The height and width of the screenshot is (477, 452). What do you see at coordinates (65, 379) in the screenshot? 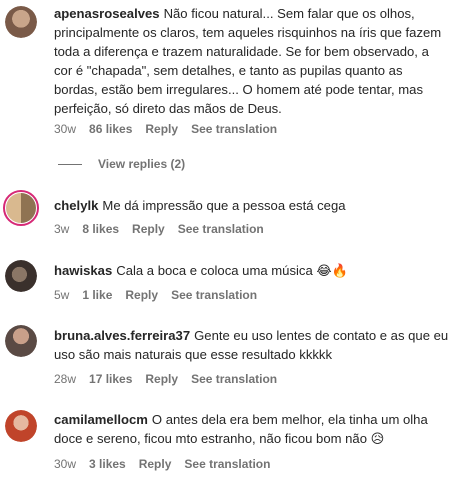
I see `comment-age: 28w` at bounding box center [65, 379].